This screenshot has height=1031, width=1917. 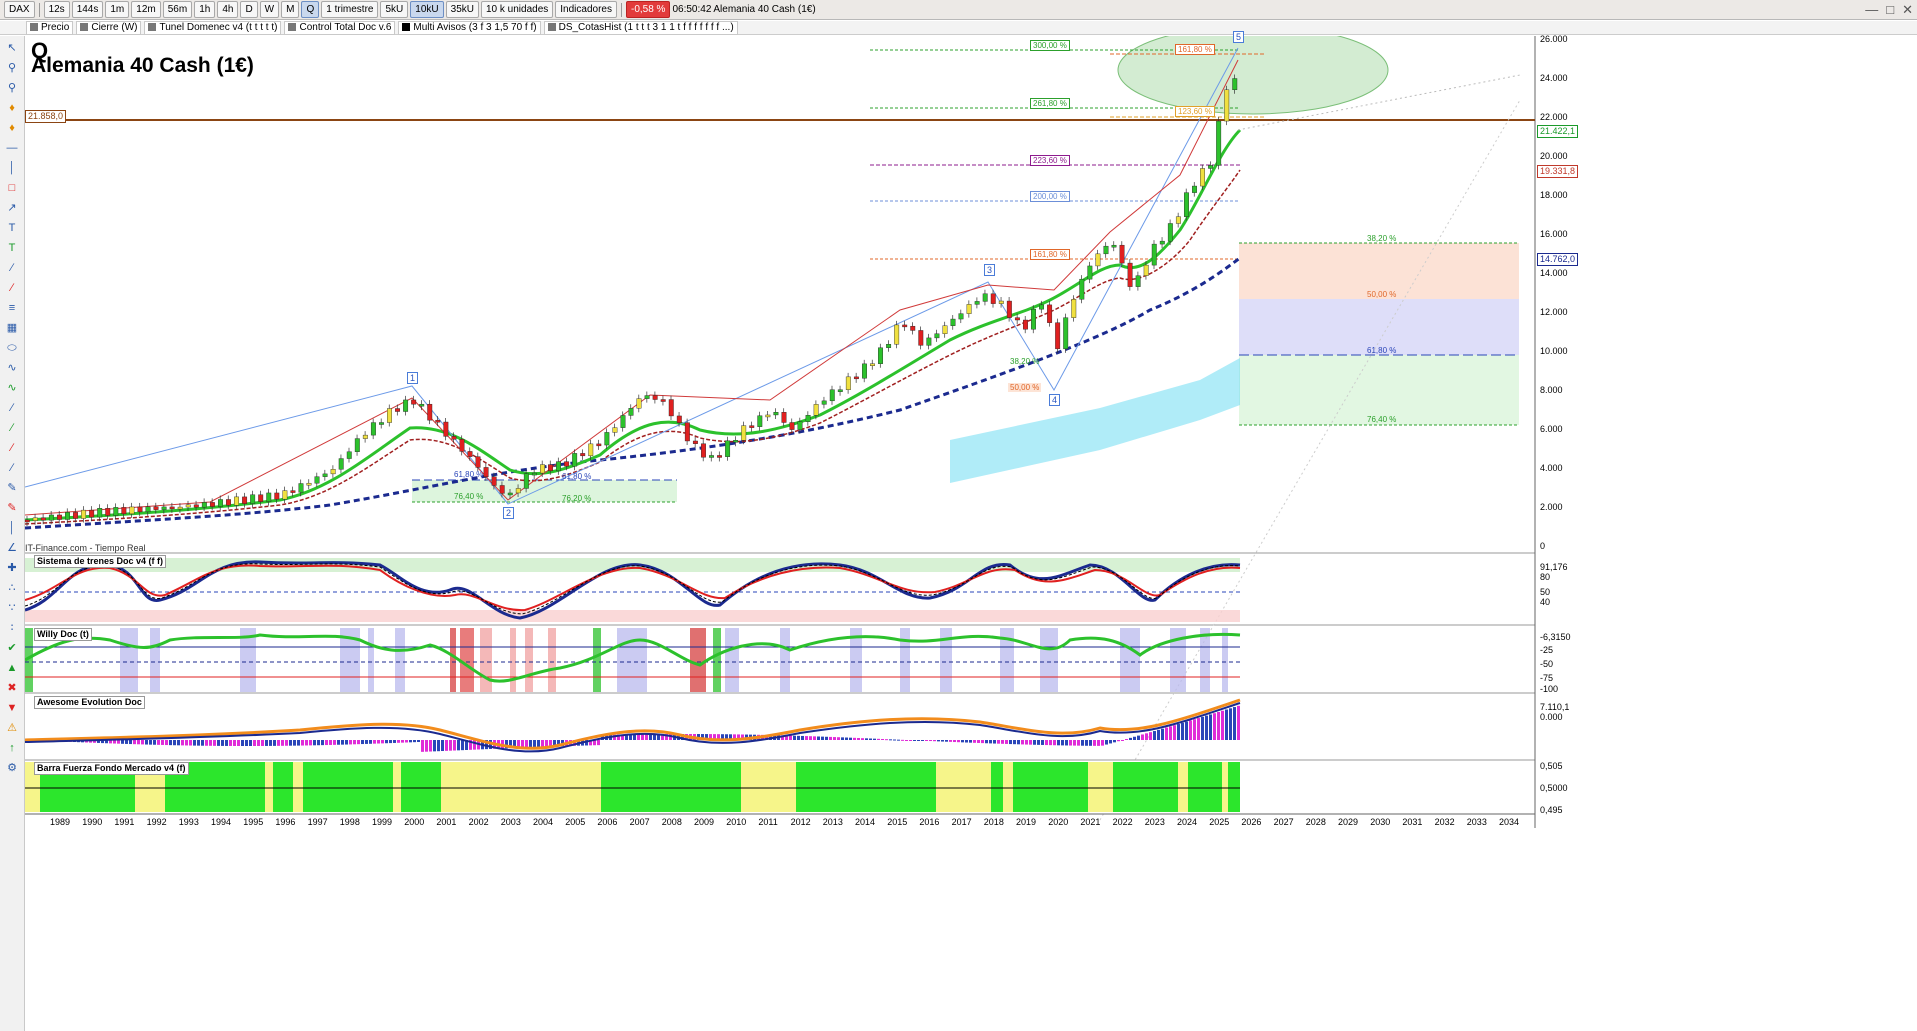 What do you see at coordinates (12, 688) in the screenshot?
I see `cross-icon: ✖` at bounding box center [12, 688].